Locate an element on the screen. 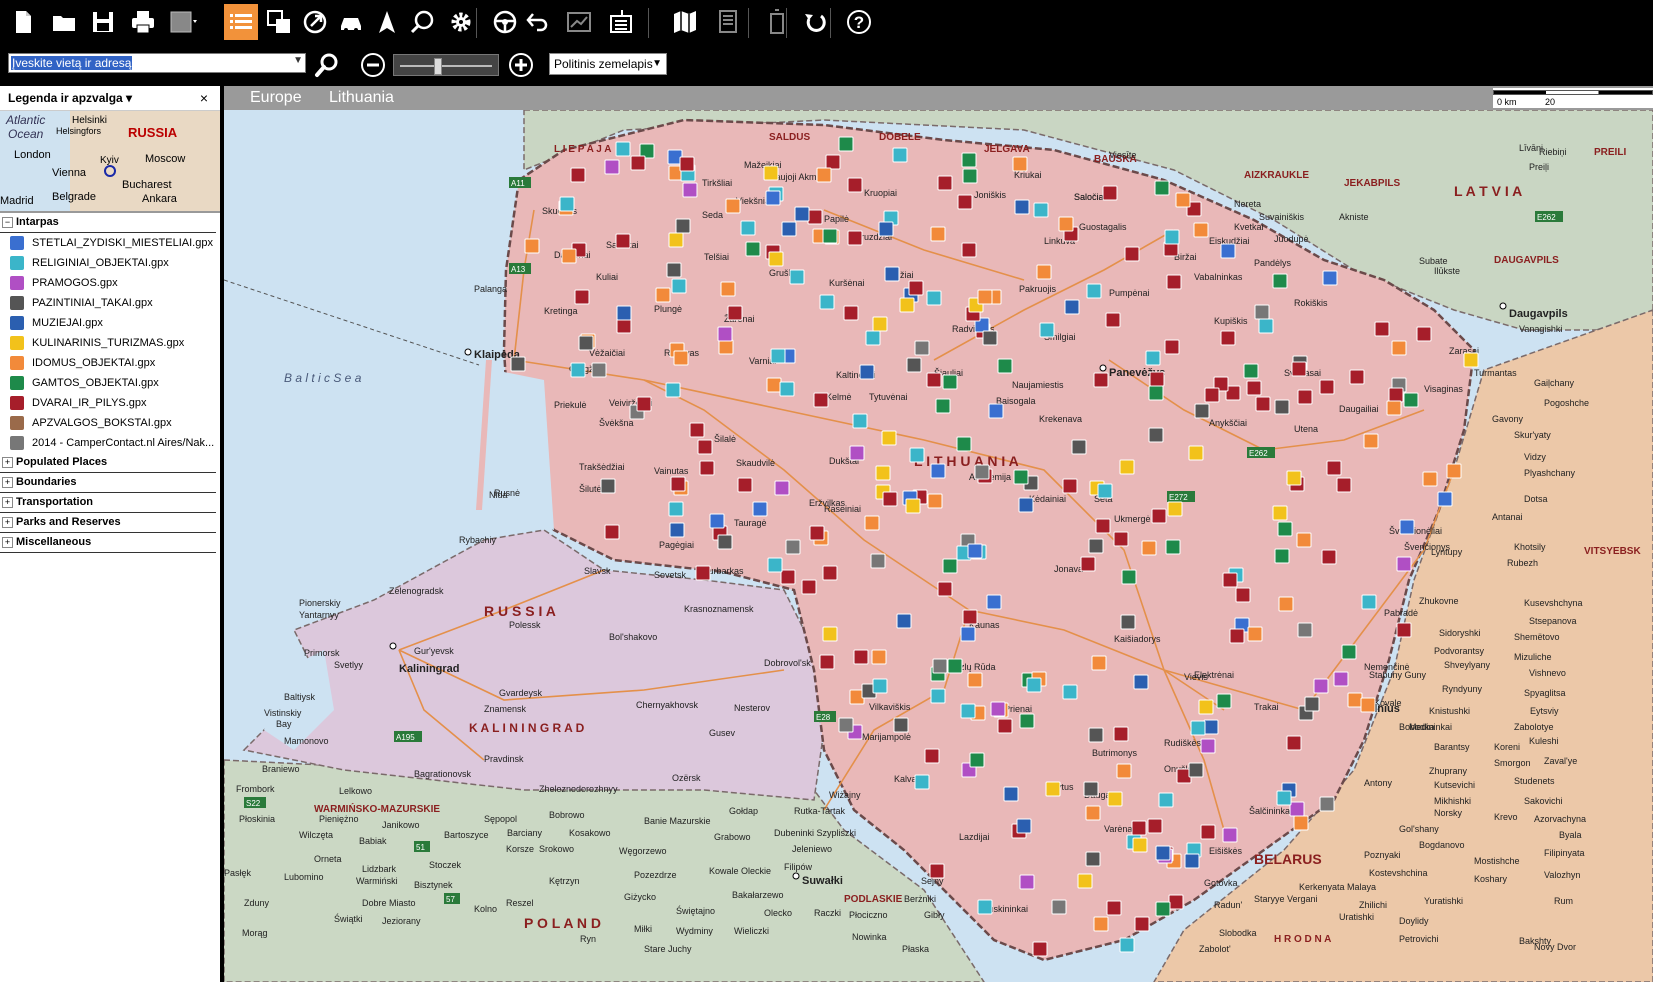  address-input-text: Įveskite vietą ir adresą is located at coordinates (72, 63).